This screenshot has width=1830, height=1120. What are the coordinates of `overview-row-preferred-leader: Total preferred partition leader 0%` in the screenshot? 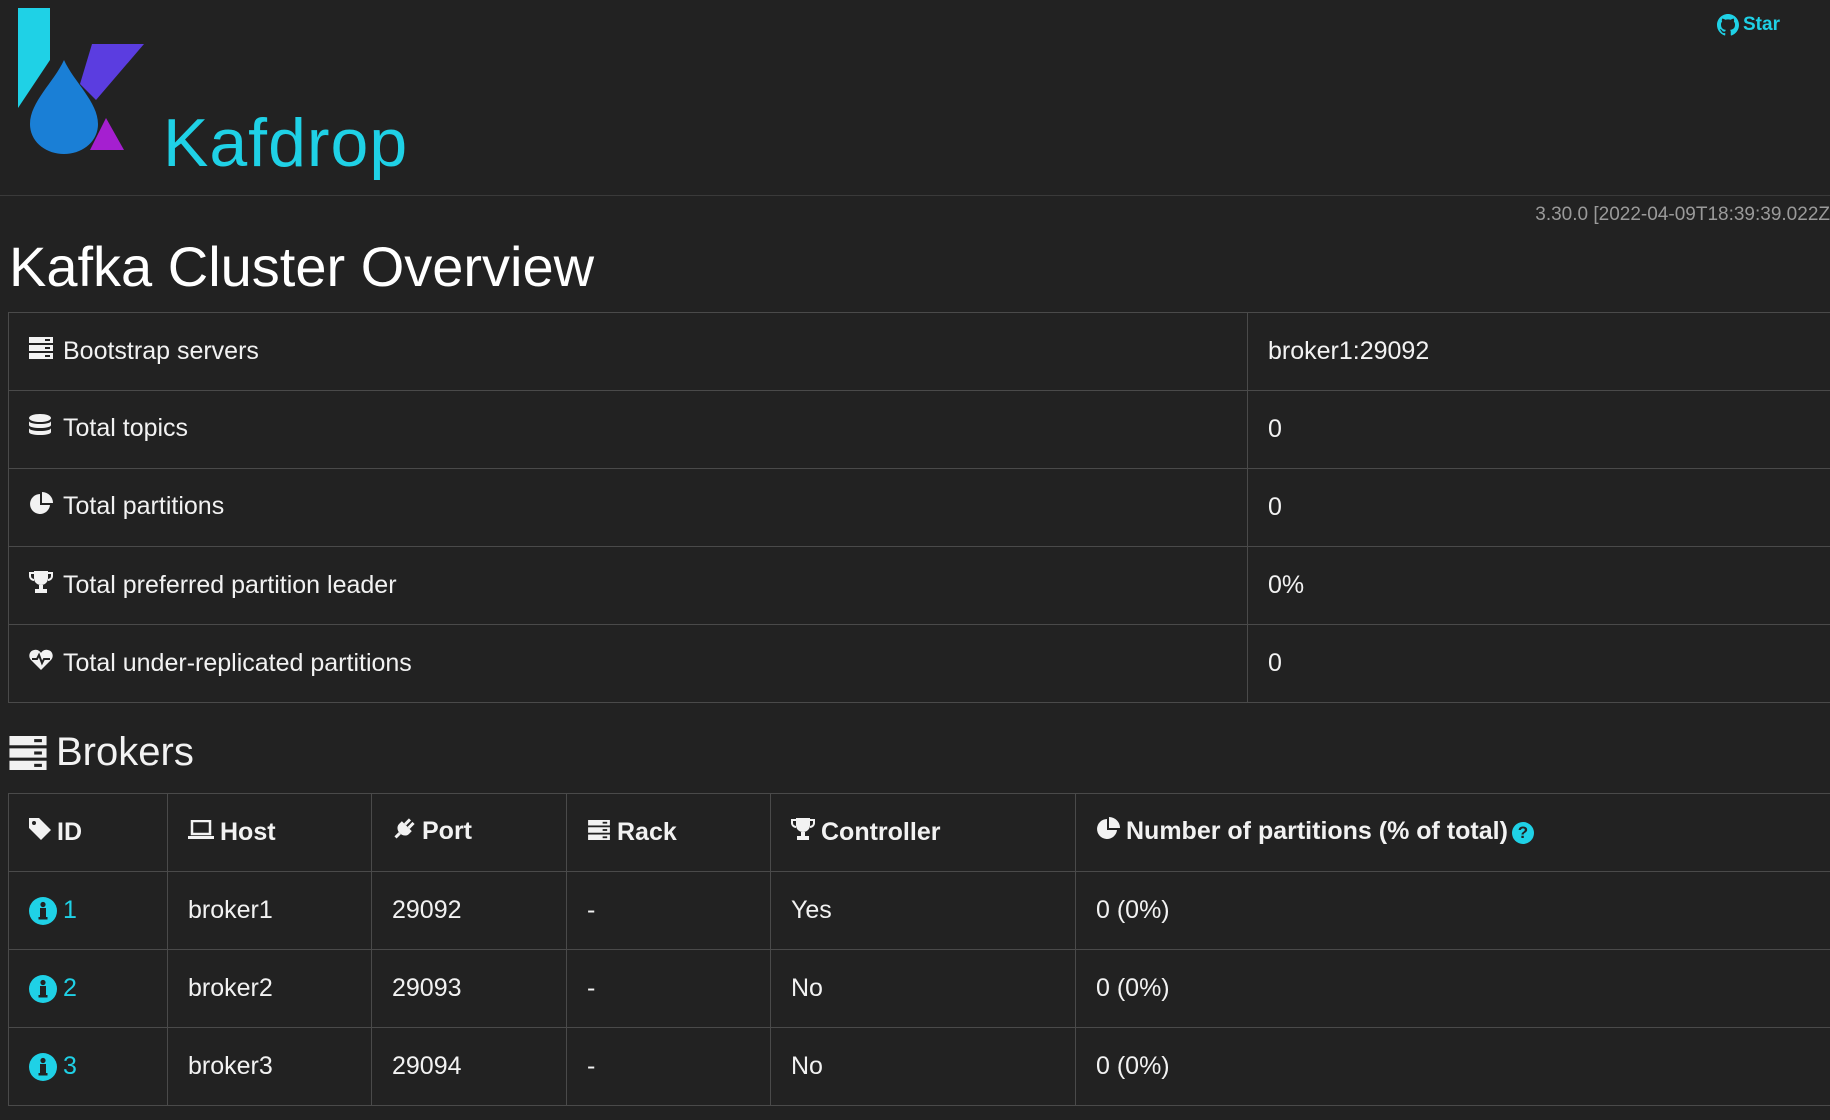 It's located at (919, 585).